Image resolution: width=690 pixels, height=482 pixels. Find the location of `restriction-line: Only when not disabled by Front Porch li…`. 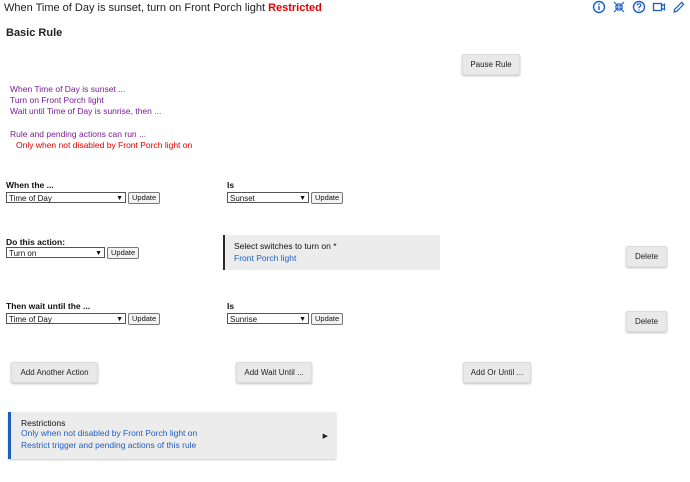

restriction-line: Only when not disabled by Front Porch li… is located at coordinates (109, 433).